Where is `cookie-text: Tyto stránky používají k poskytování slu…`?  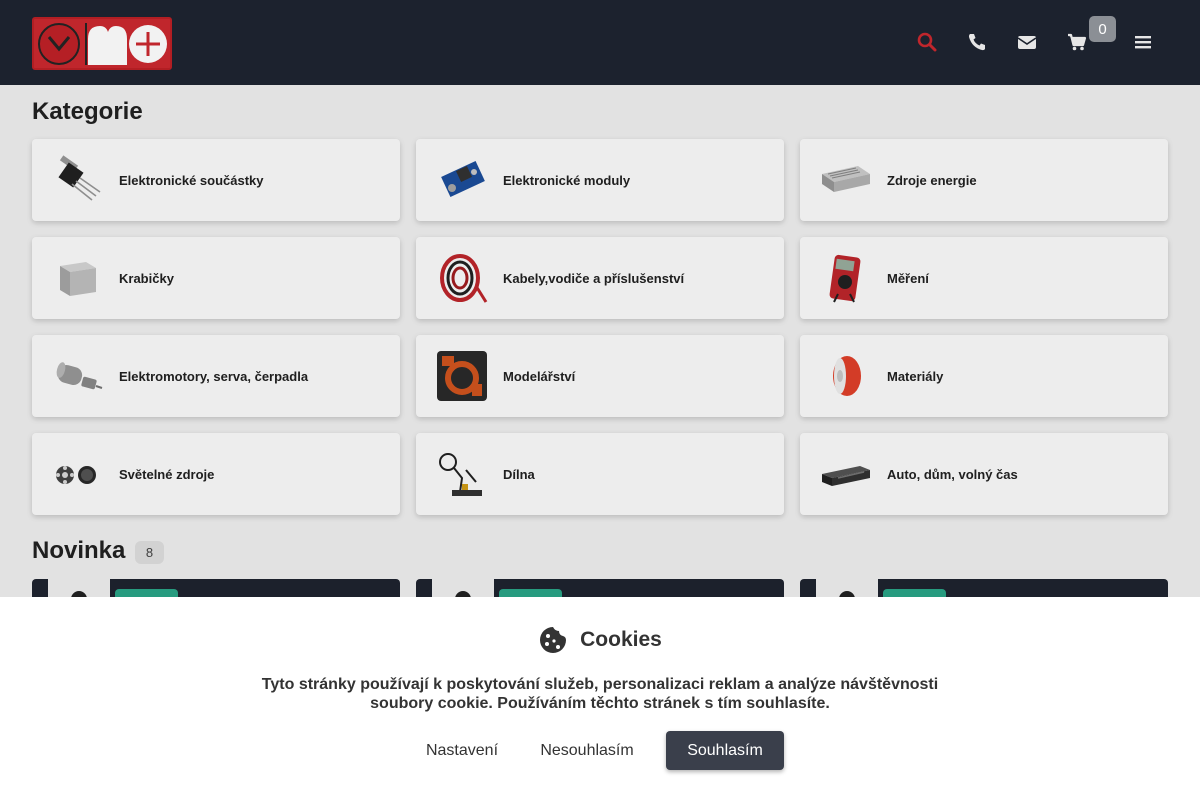
cookie-text: Tyto stránky používají k poskytování slu… is located at coordinates (600, 694).